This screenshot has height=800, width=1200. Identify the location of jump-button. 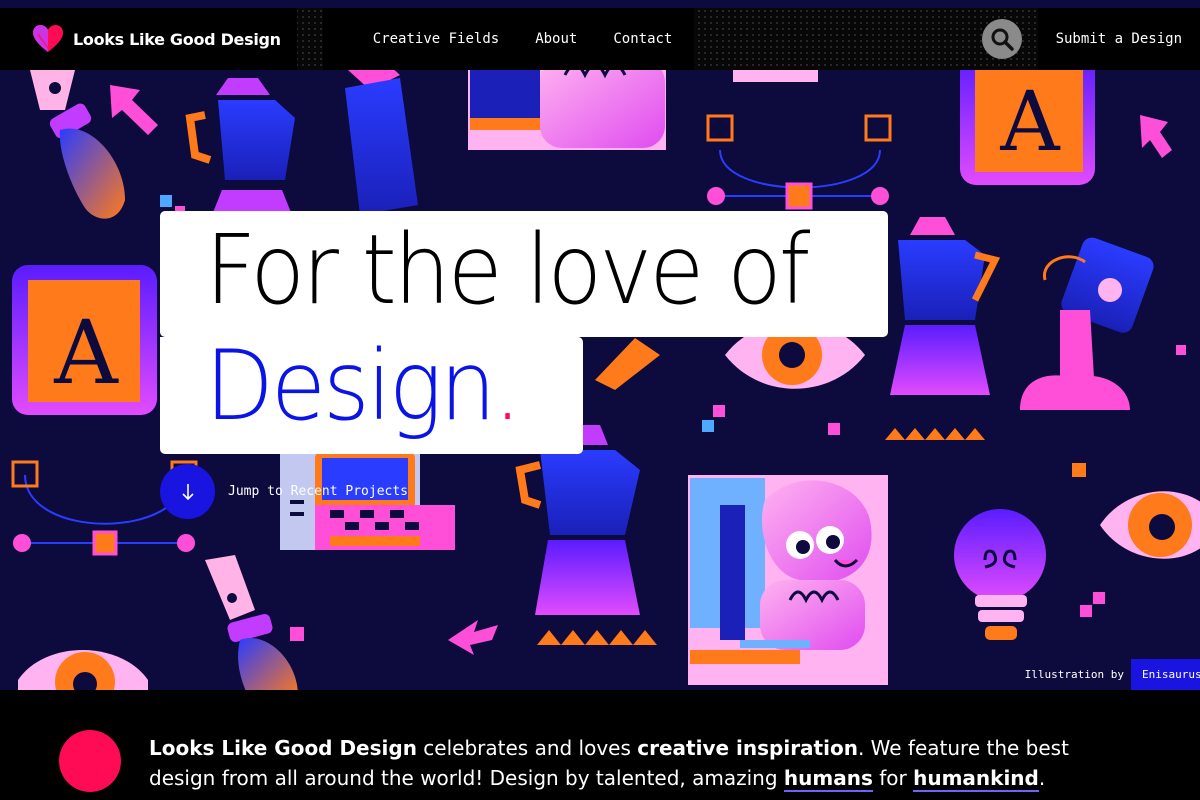
(187, 491).